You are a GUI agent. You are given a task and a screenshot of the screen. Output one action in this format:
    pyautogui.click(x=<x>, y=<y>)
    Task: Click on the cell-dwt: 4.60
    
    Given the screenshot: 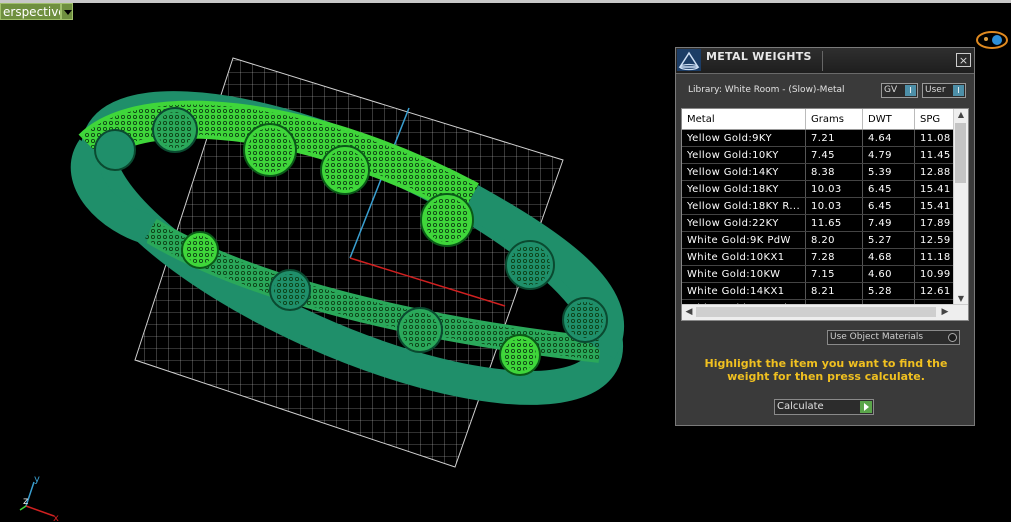 What is the action you would take?
    pyautogui.click(x=888, y=274)
    